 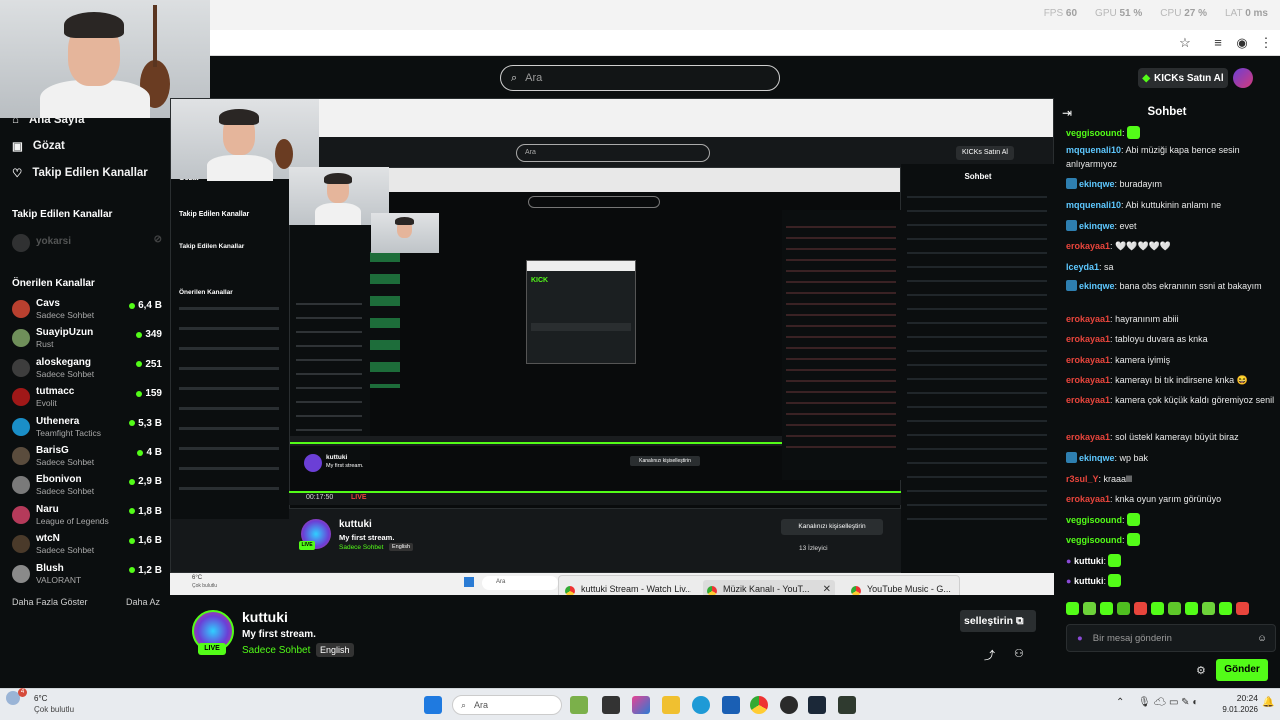 I want to click on recommended-channel: wtcN Sadece Sohbet 1,6 B, so click(x=87, y=547).